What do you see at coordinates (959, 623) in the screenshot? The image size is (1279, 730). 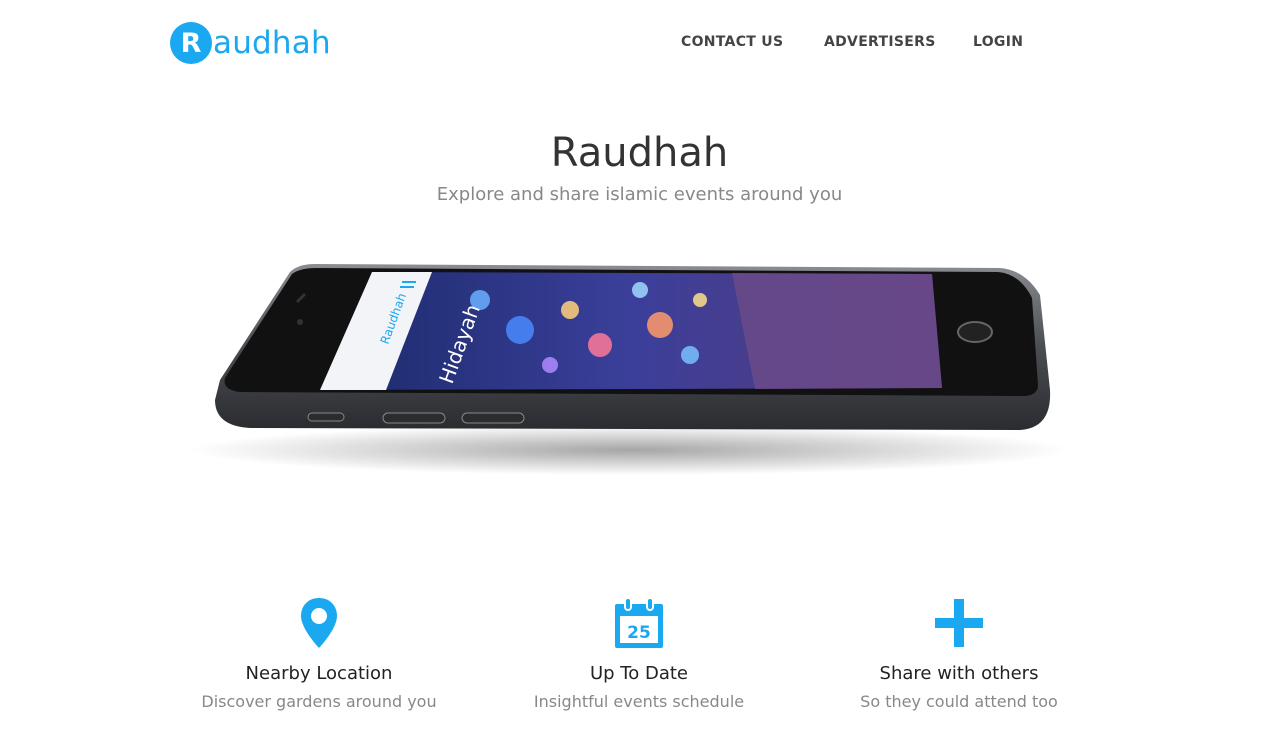 I see `plus-icon` at bounding box center [959, 623].